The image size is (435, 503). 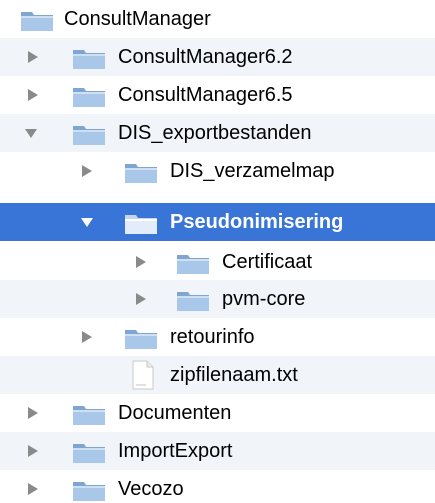 I want to click on tree-item-label: pvm-core, so click(x=264, y=299).